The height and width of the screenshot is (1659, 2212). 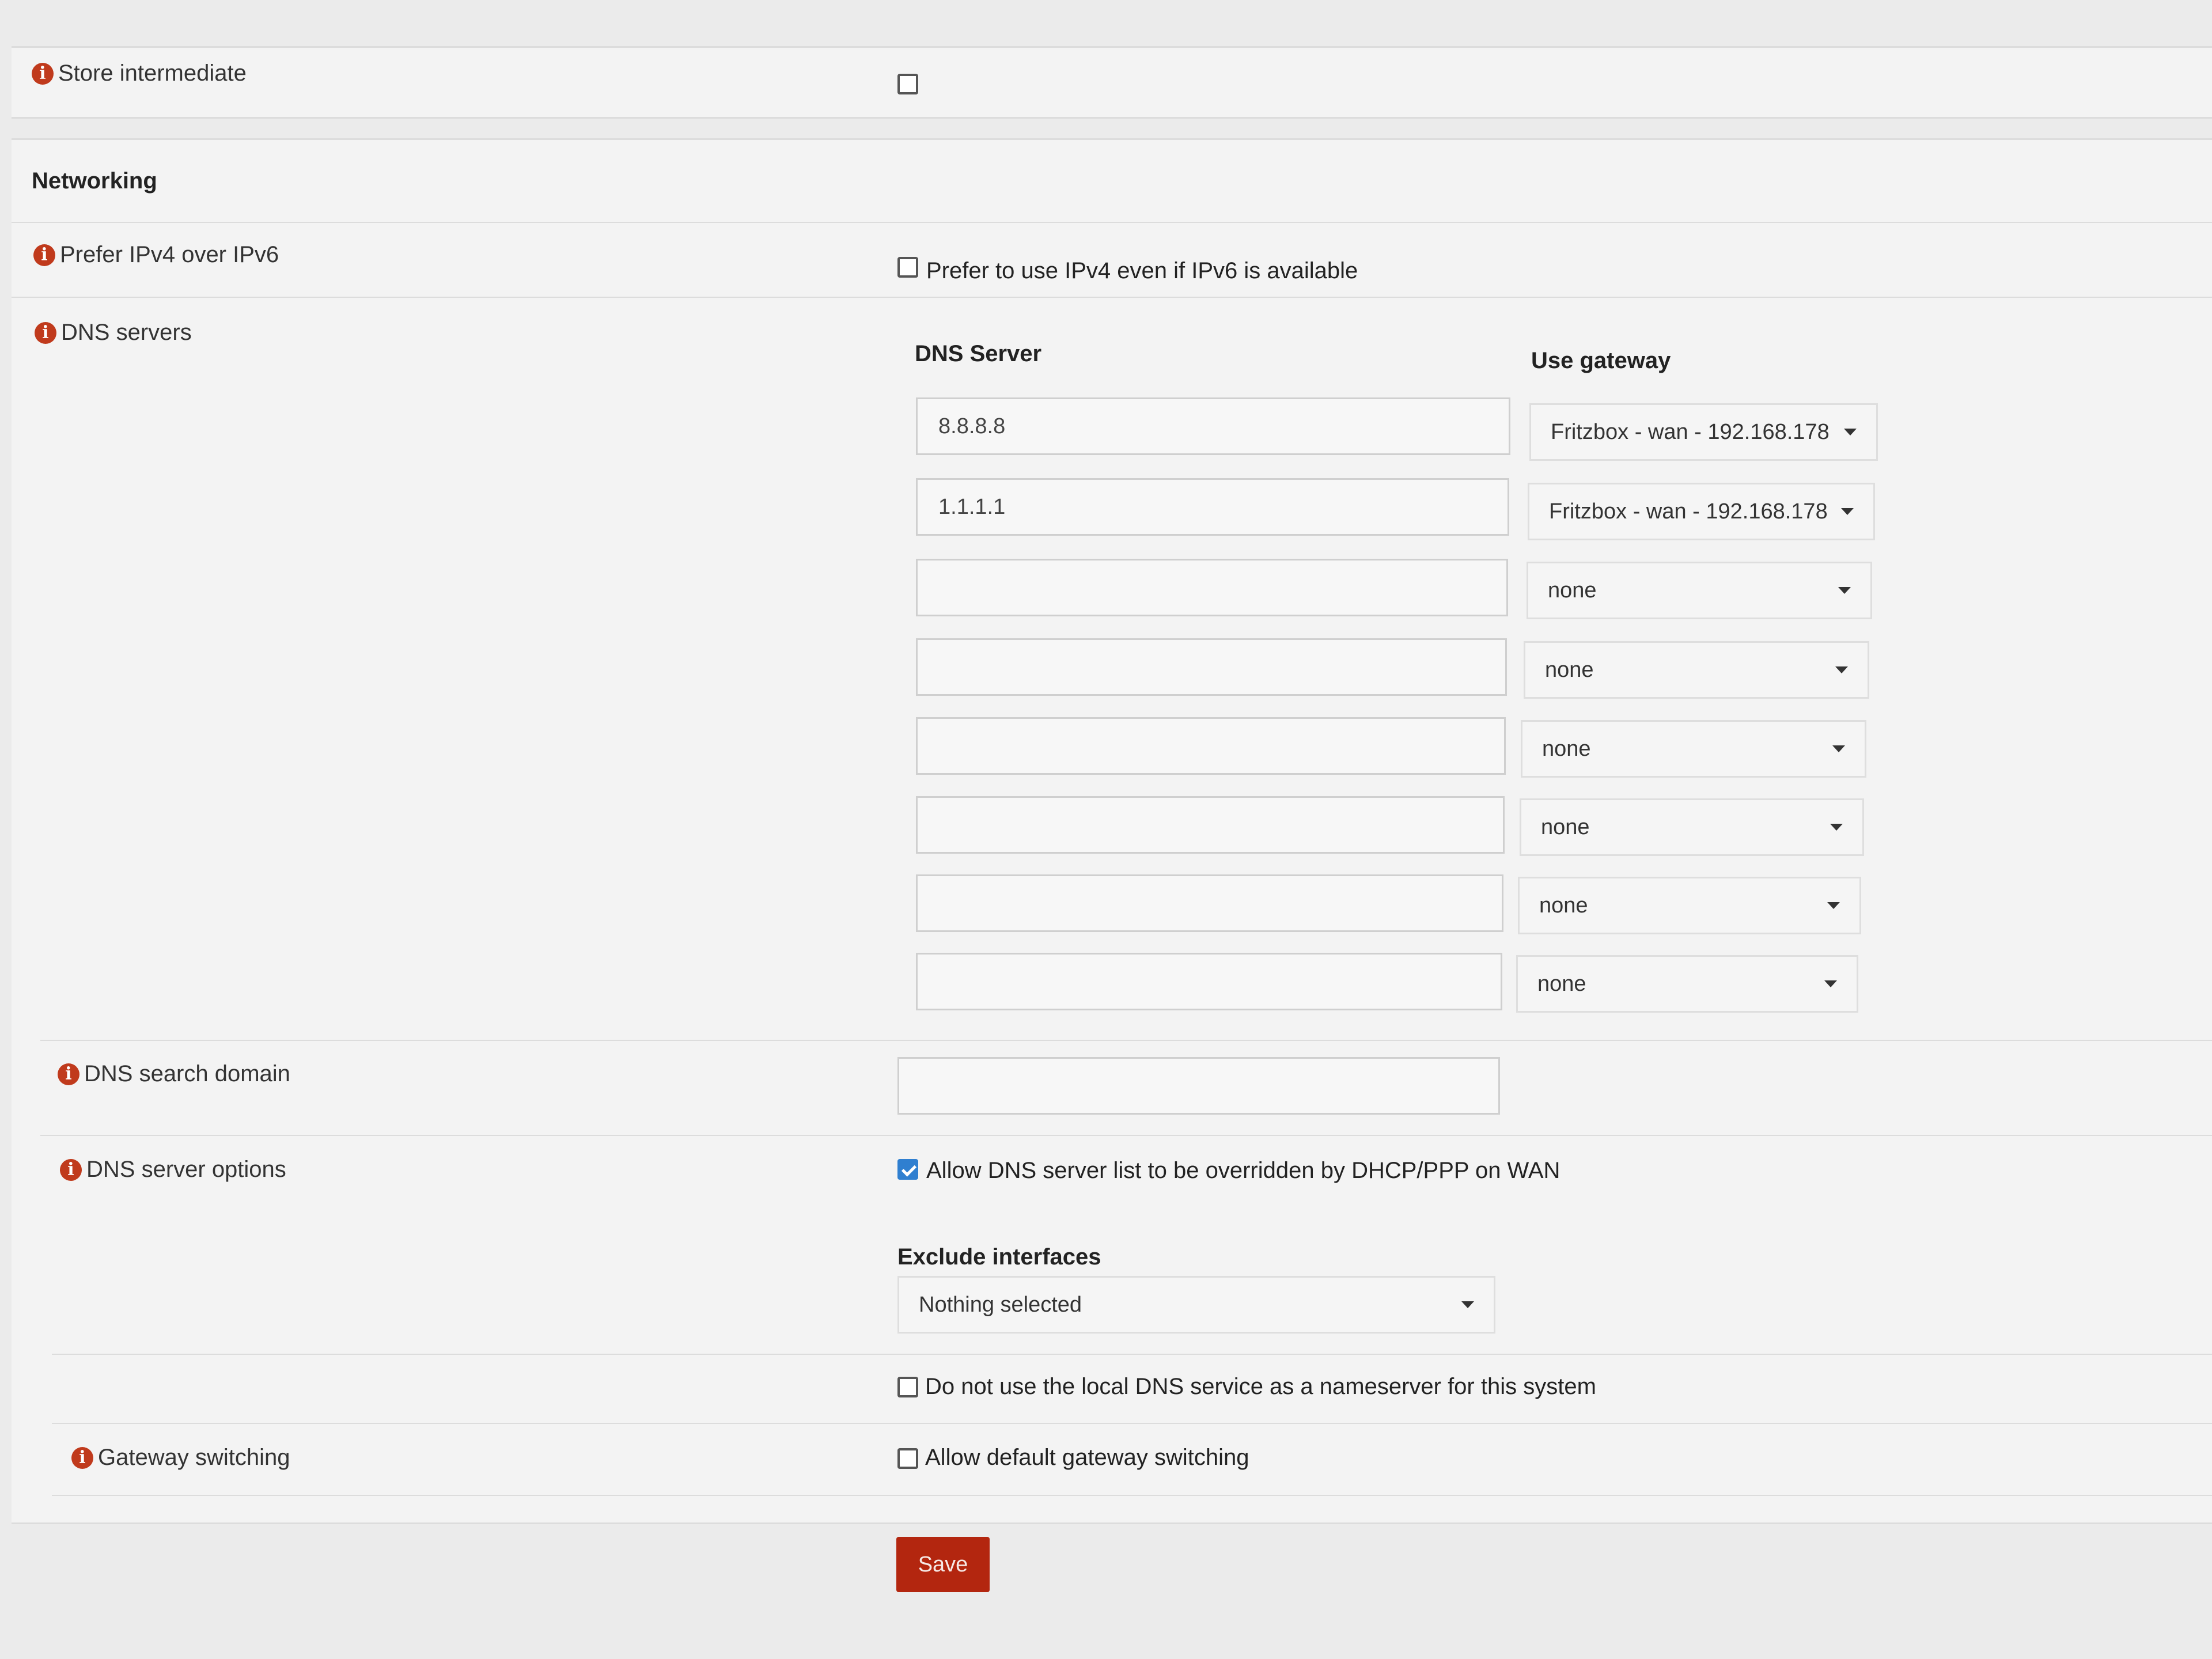 What do you see at coordinates (94, 181) in the screenshot?
I see `networking-section-title: Networking` at bounding box center [94, 181].